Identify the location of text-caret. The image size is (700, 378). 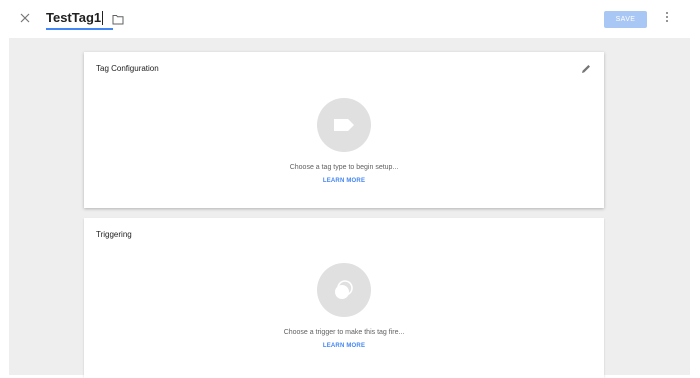
(103, 17).